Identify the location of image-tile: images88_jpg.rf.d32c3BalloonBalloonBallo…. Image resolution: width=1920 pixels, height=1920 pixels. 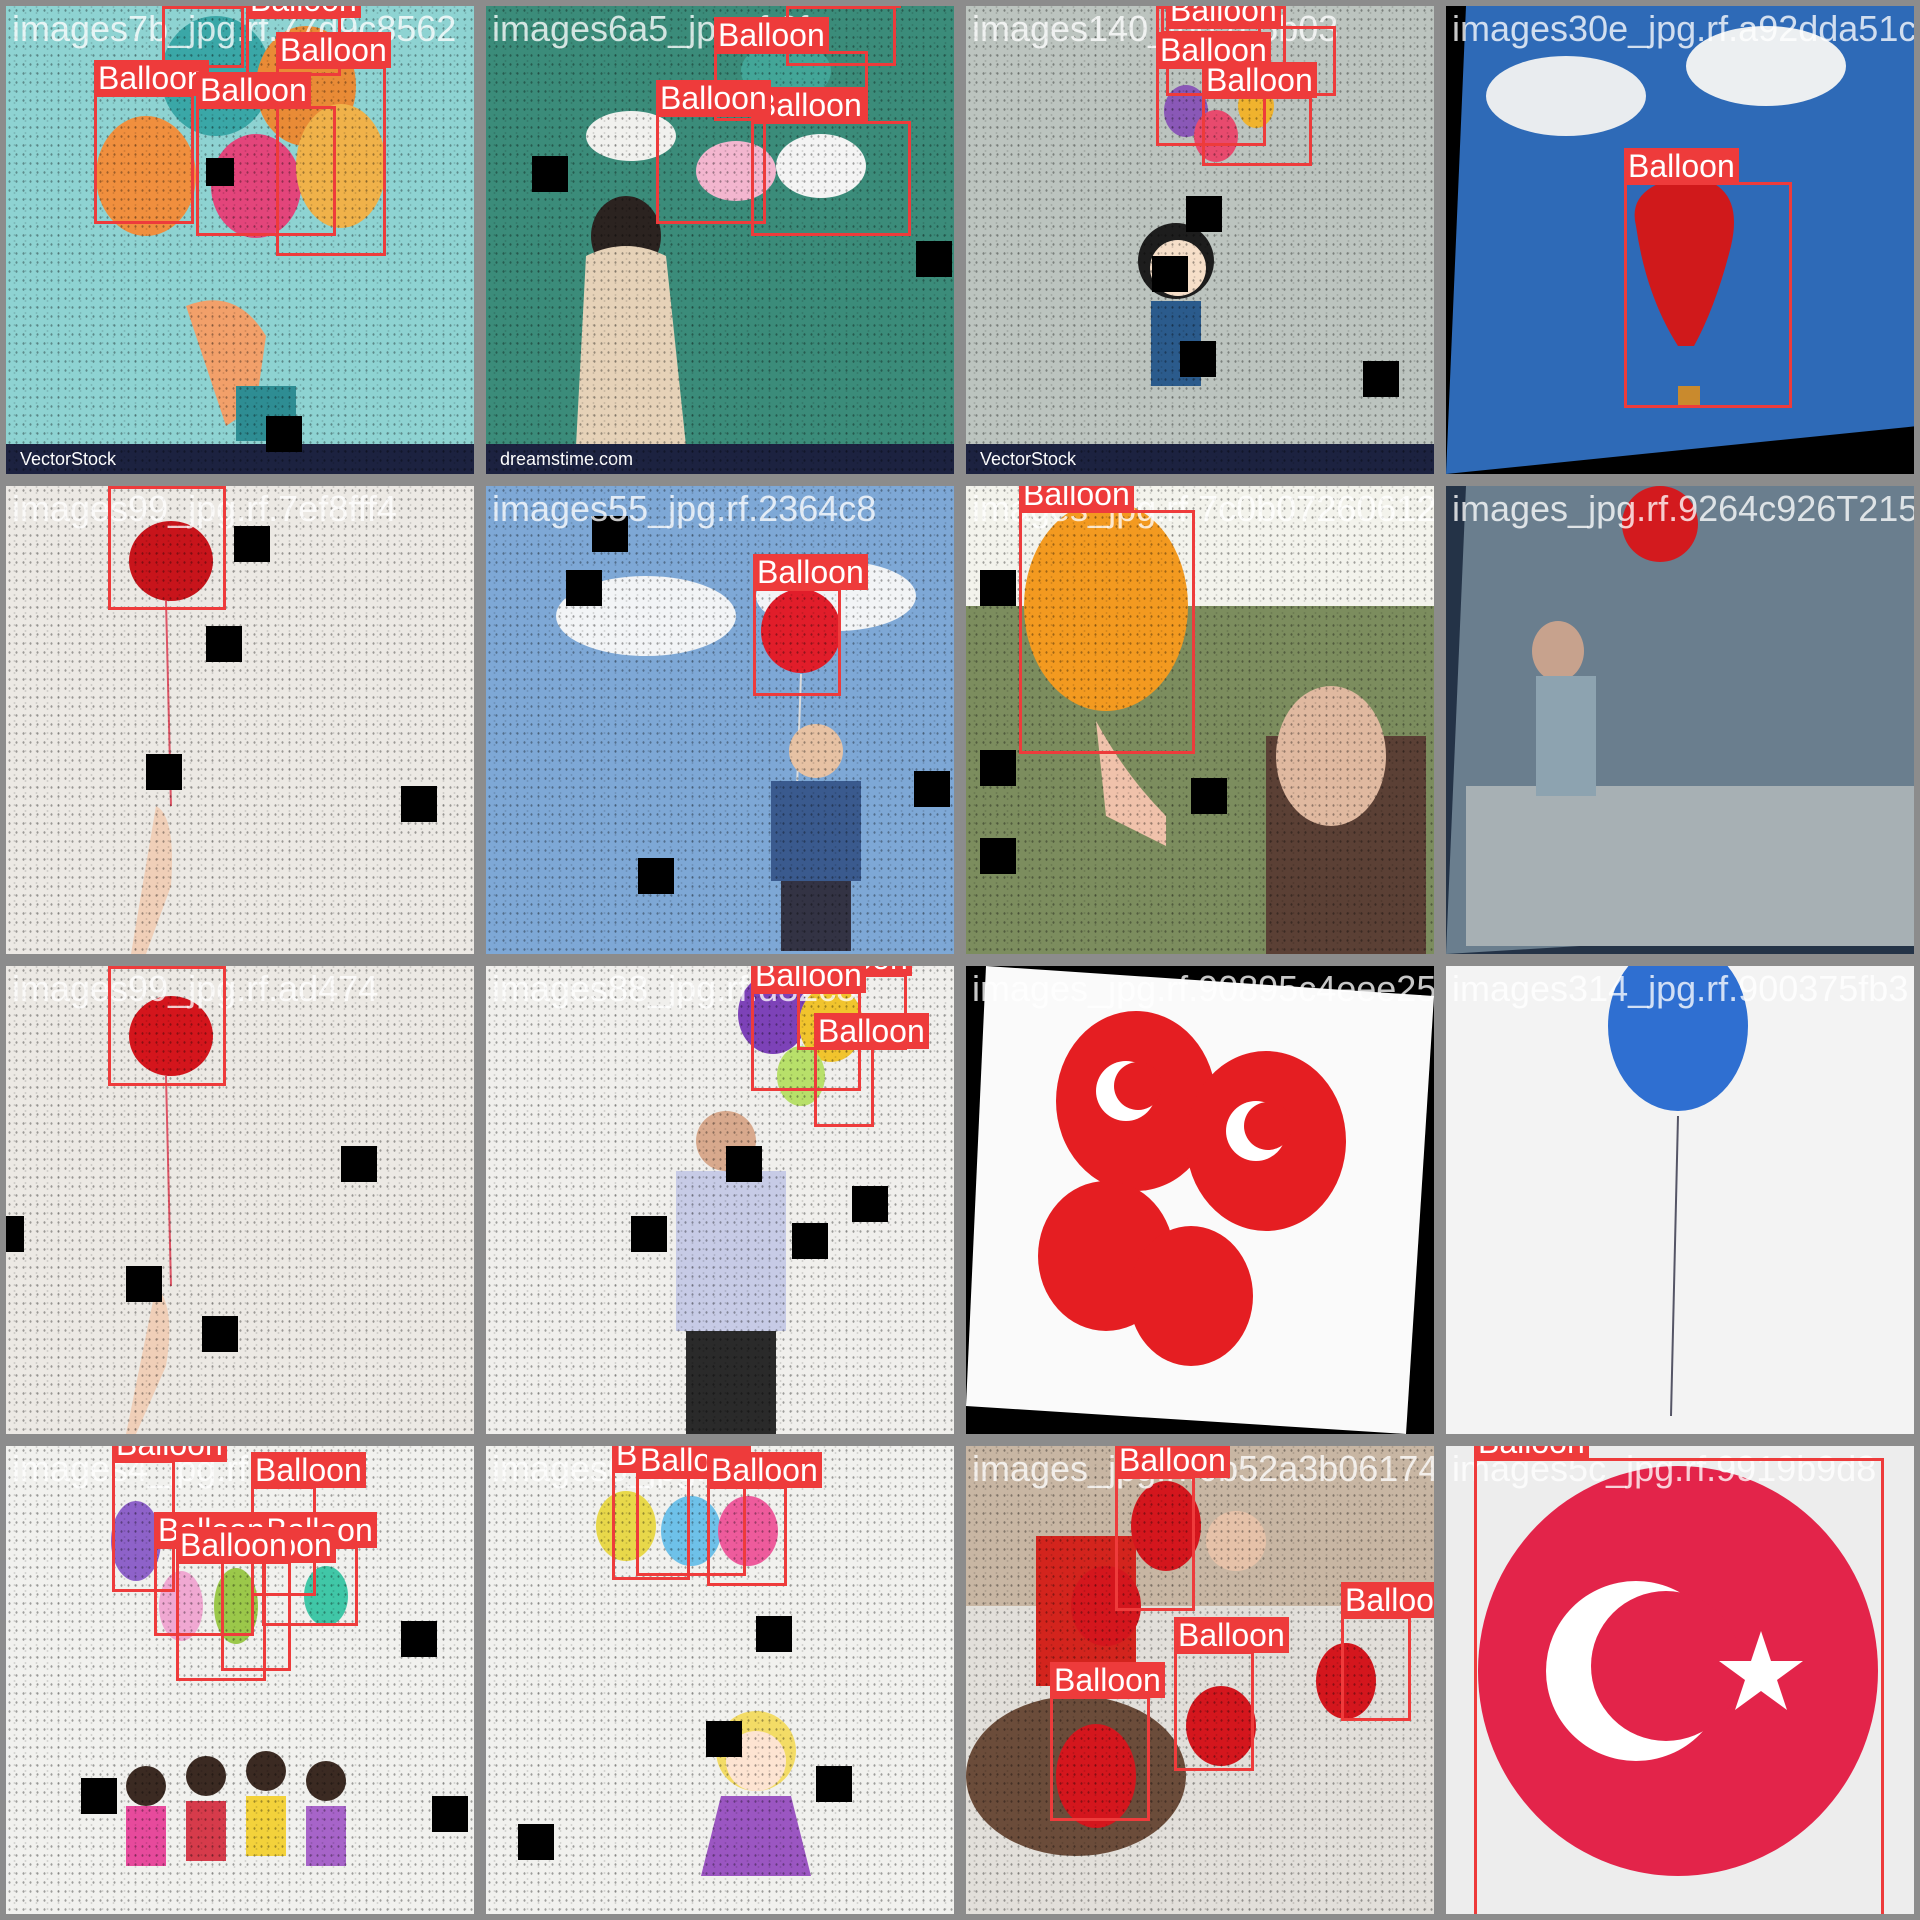
(720, 1200).